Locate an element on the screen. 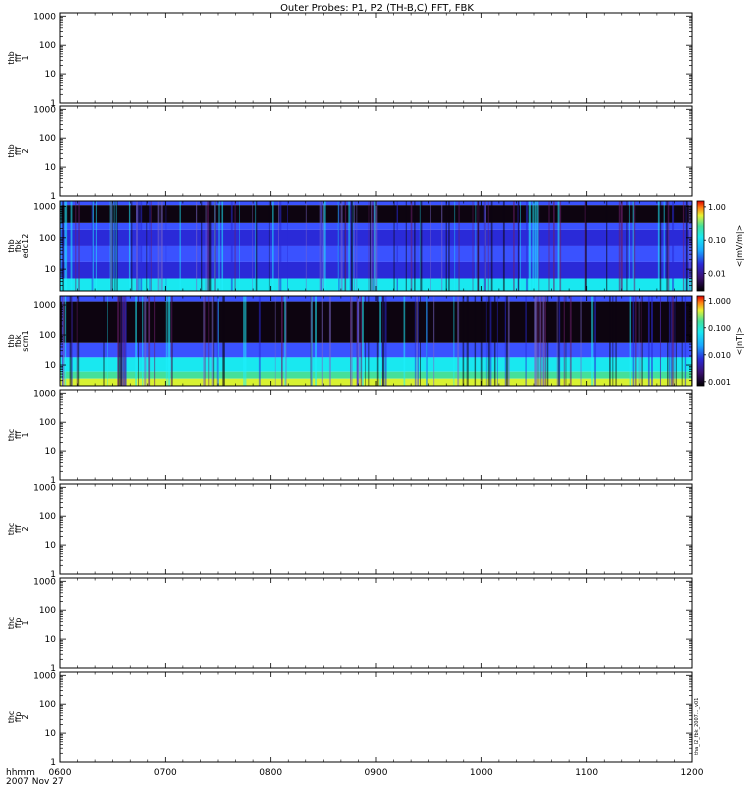 This screenshot has height=800, width=750. colorbar is located at coordinates (700, 246).